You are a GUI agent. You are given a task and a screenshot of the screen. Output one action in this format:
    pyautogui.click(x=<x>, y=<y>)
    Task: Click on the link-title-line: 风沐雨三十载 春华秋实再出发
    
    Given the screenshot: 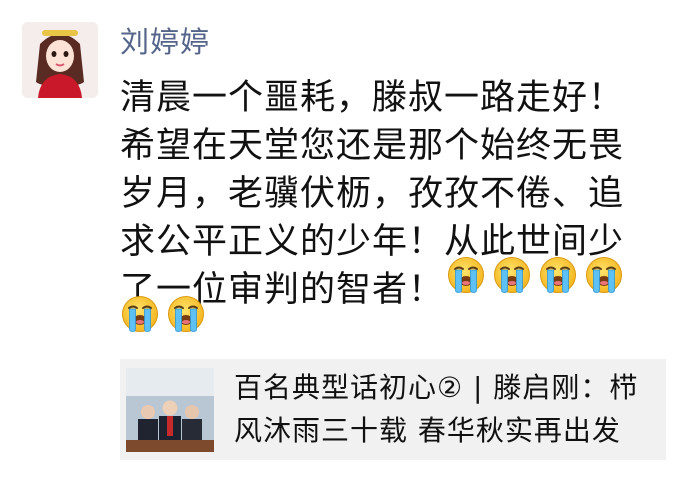 What is the action you would take?
    pyautogui.click(x=427, y=430)
    